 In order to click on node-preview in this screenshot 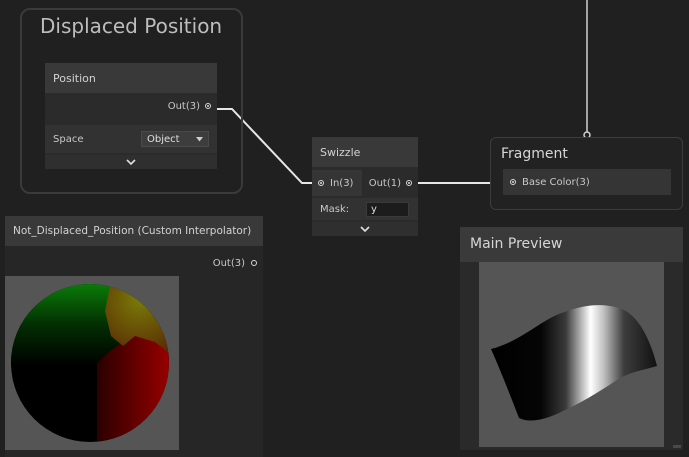, I will do `click(92, 363)`.